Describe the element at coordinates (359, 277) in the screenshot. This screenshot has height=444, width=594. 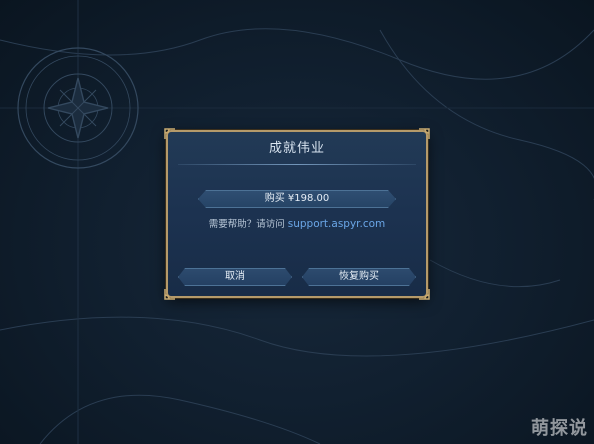
I see `restore-purchases-button: 恢复购买` at that location.